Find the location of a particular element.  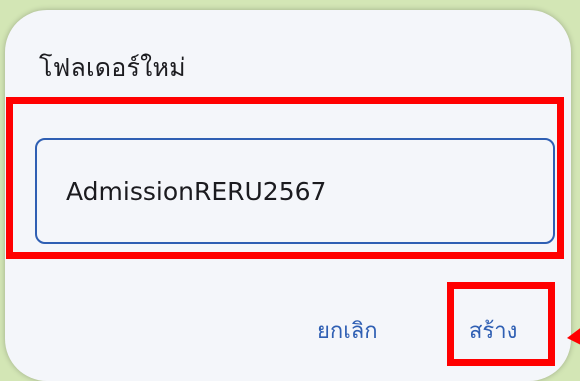

cancel-button: ยกเลิก is located at coordinates (347, 330).